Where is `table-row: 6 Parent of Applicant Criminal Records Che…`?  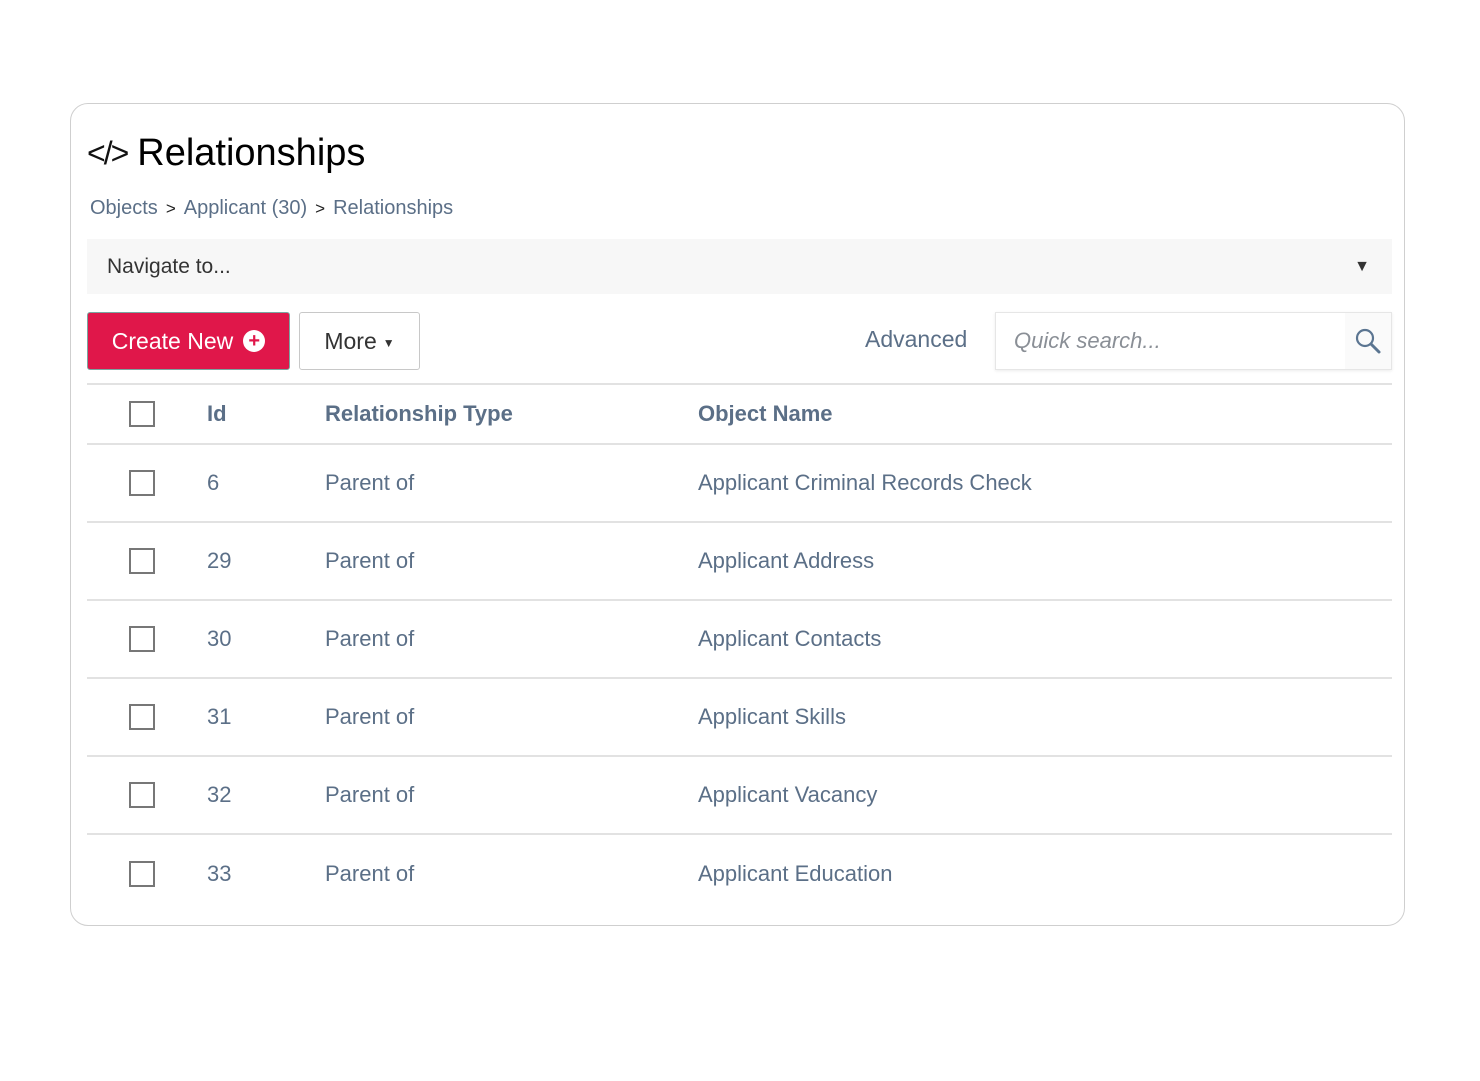 table-row: 6 Parent of Applicant Criminal Records Che… is located at coordinates (739, 484).